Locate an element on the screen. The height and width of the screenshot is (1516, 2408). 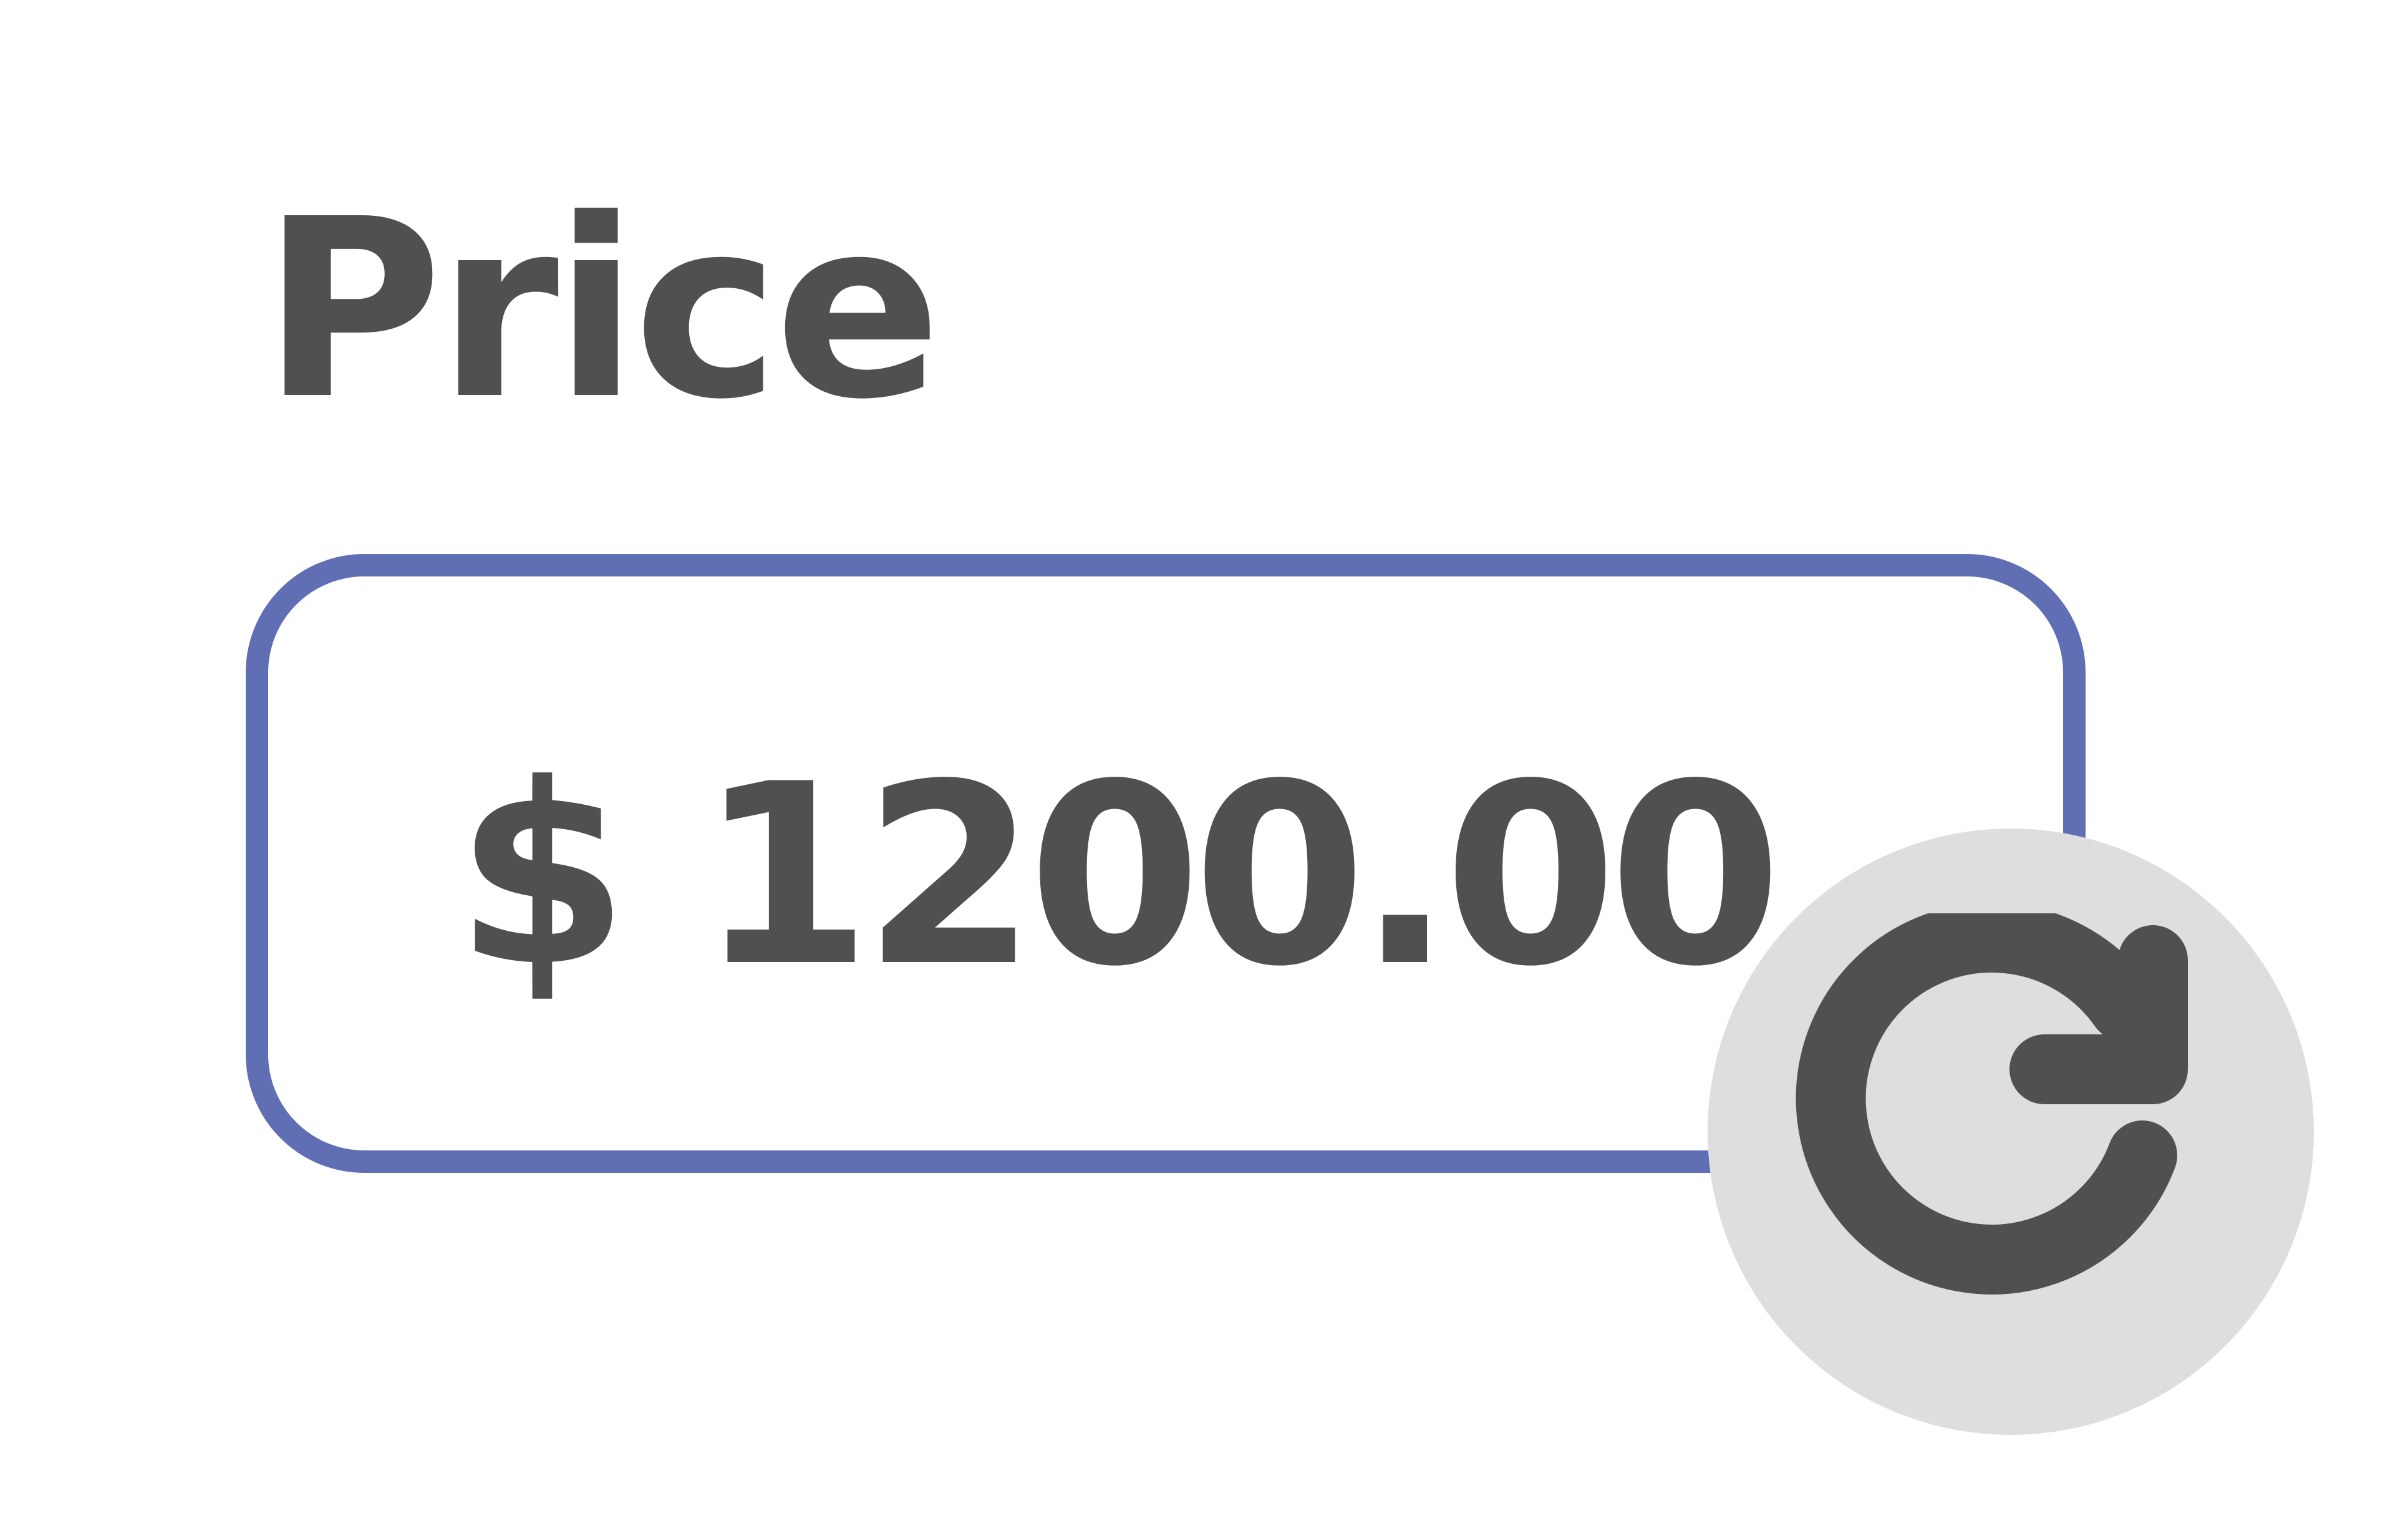
reset-button is located at coordinates (2011, 1131).